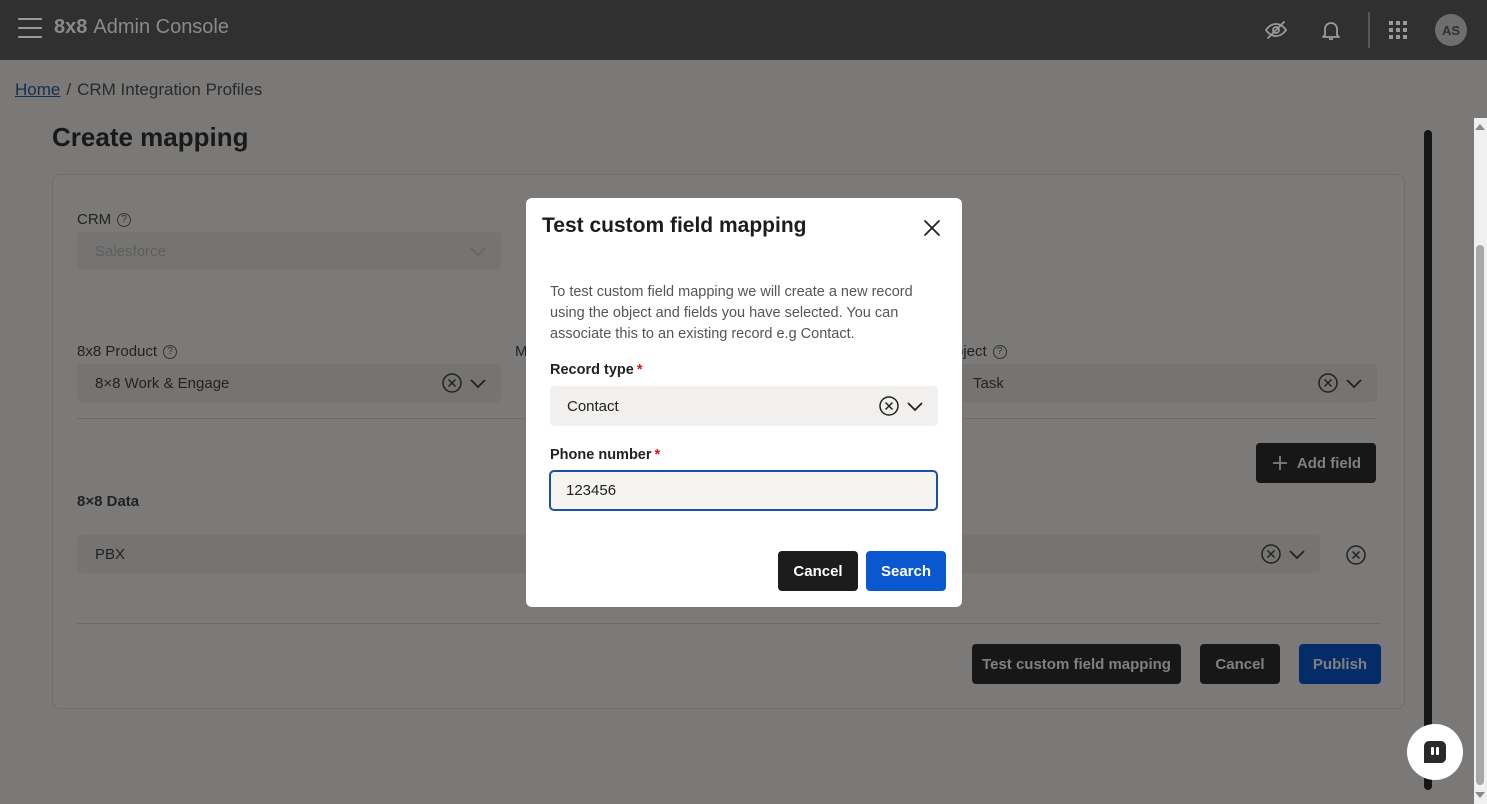 Image resolution: width=1487 pixels, height=804 pixels. What do you see at coordinates (915, 407) in the screenshot?
I see `chevron-down-icon` at bounding box center [915, 407].